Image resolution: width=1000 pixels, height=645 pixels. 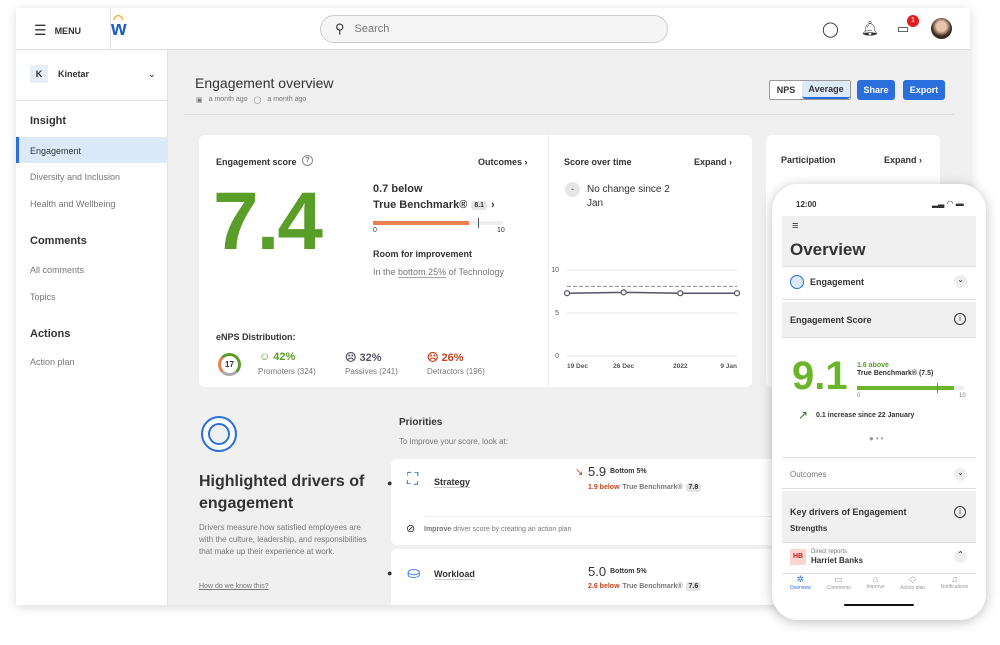 What do you see at coordinates (623, 366) in the screenshot?
I see `x-tick-label: 26 Dec` at bounding box center [623, 366].